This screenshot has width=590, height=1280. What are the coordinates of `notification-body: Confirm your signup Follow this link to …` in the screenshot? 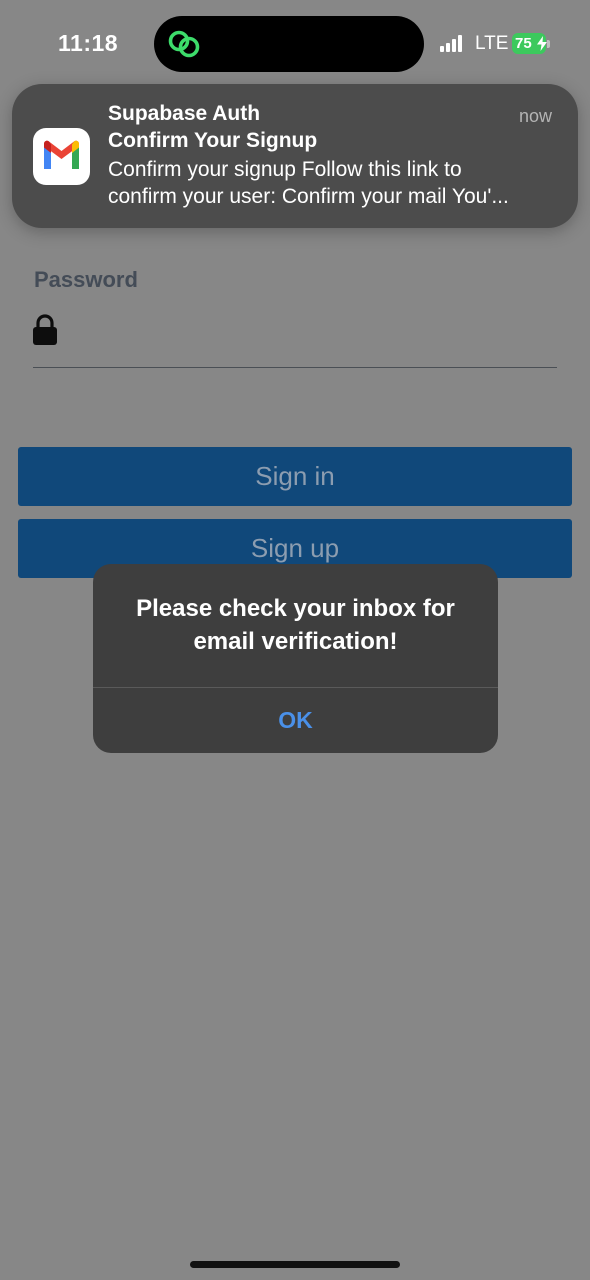 It's located at (333, 183).